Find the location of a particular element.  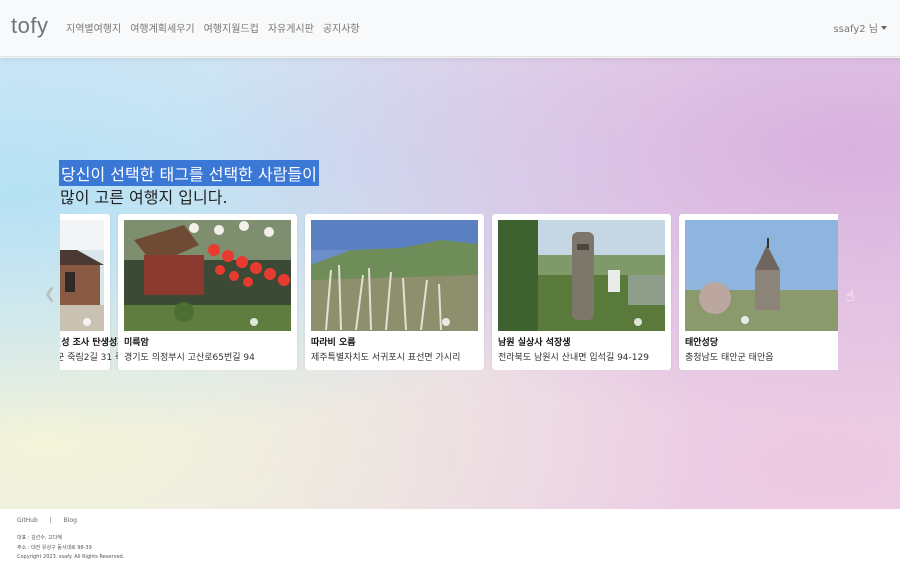

place-card: 태안성당 충청남도 태안군 태안읍 is located at coordinates (758, 292).